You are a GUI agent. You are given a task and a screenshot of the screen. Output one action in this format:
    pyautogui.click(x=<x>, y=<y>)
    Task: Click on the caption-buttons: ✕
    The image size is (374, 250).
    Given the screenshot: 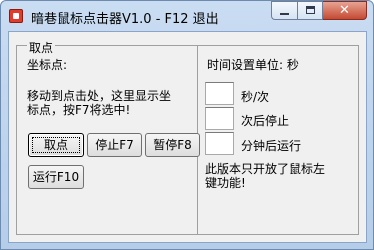 What is the action you would take?
    pyautogui.click(x=319, y=11)
    